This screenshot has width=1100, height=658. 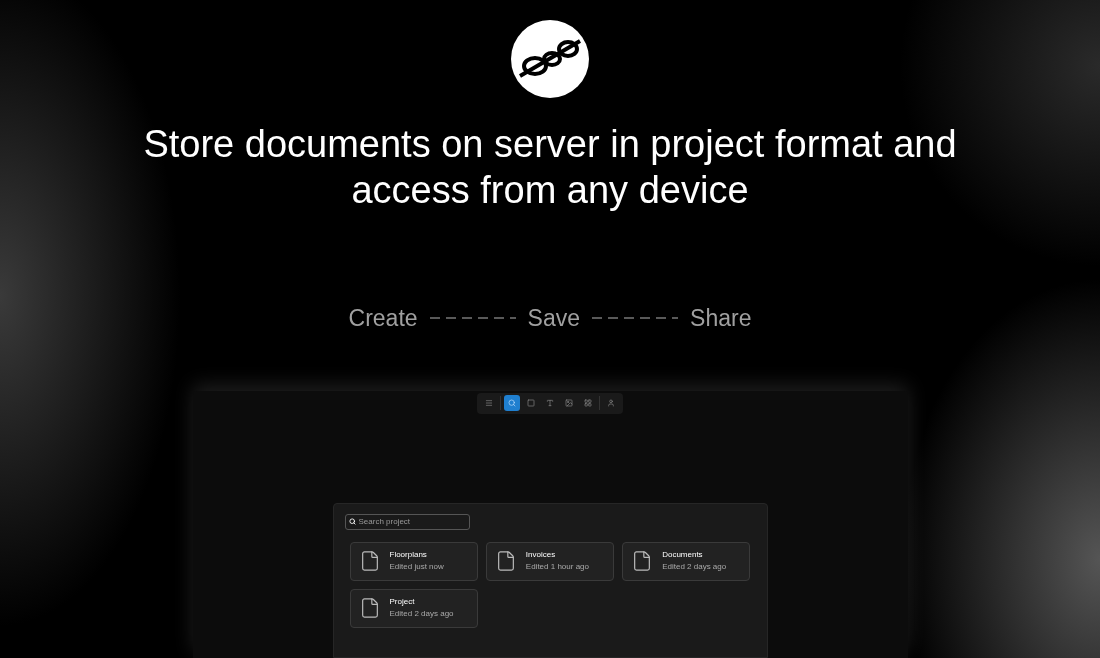 I want to click on step-label: Create, so click(x=383, y=318).